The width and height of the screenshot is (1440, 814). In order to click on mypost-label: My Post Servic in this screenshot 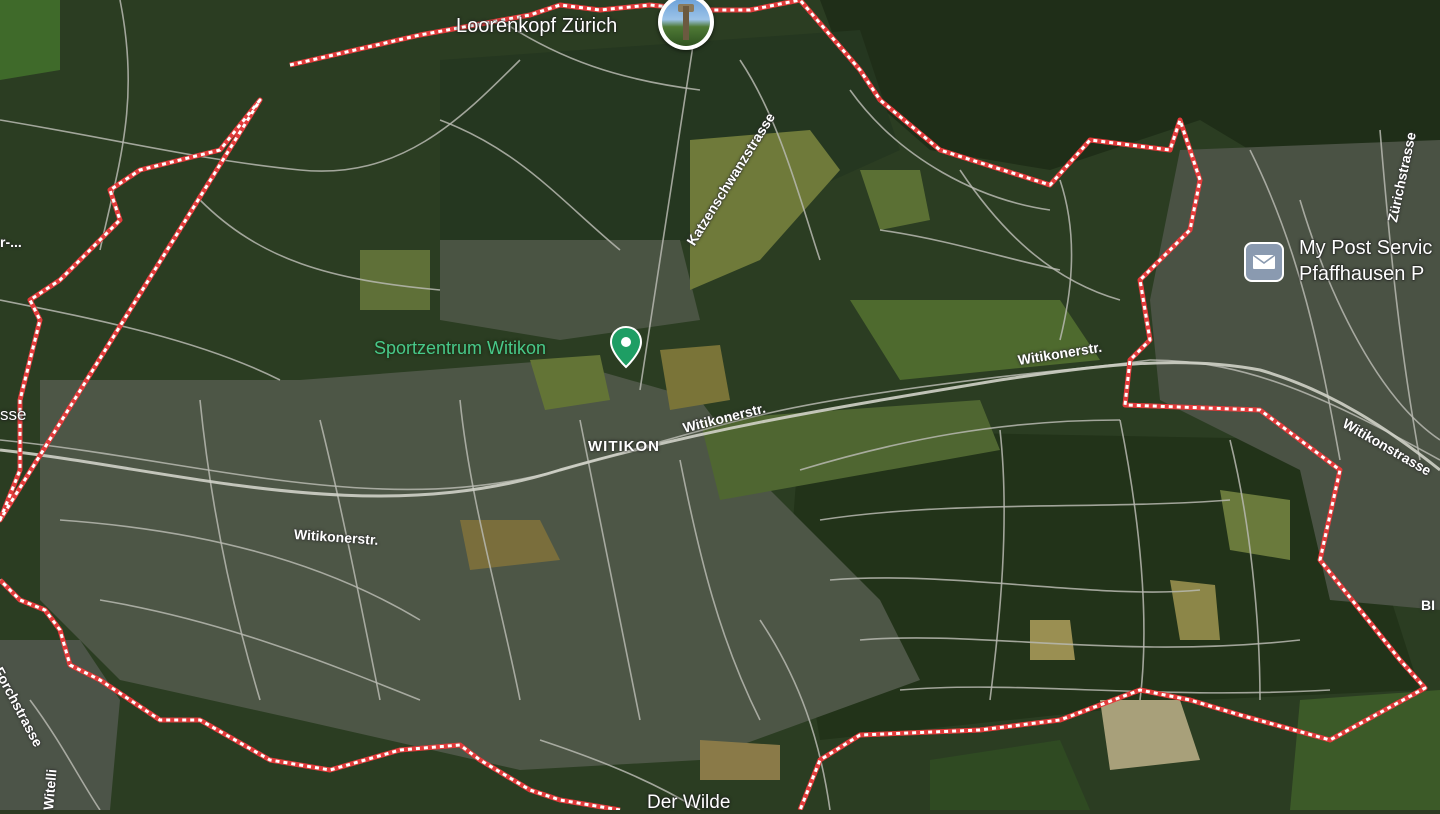, I will do `click(1365, 248)`.